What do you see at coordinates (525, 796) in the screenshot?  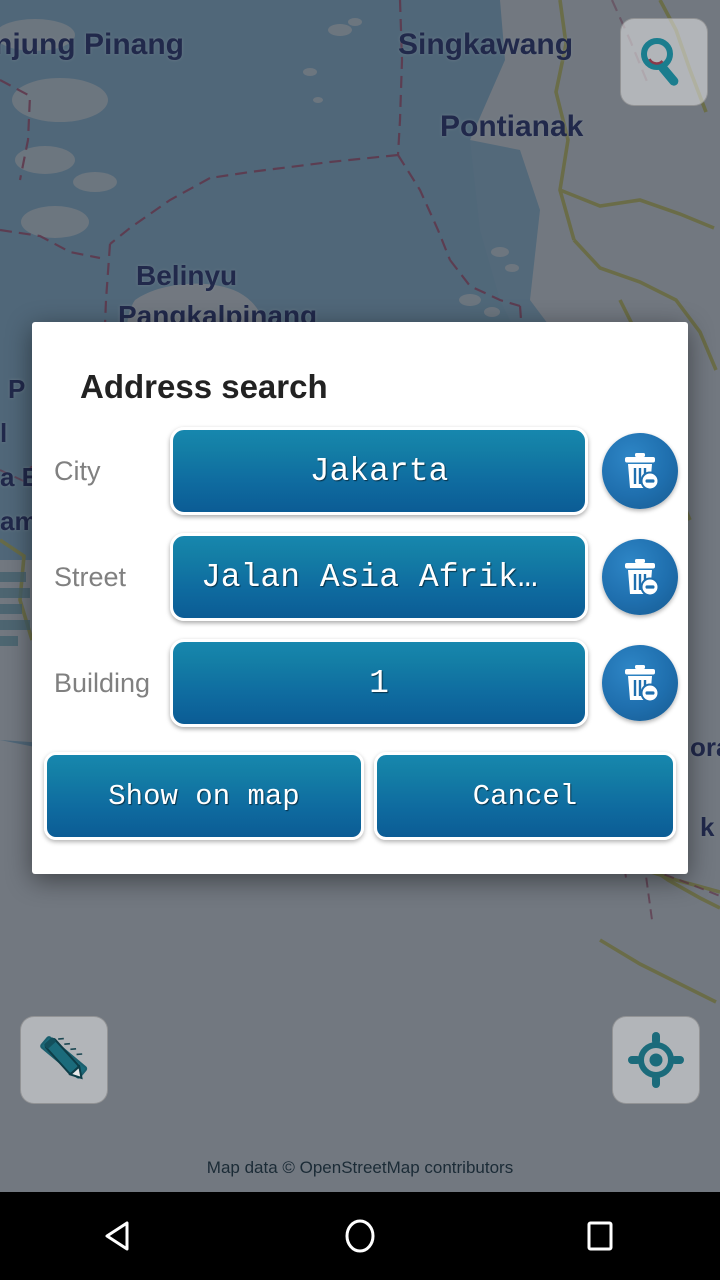 I see `cancel-button: Cancel` at bounding box center [525, 796].